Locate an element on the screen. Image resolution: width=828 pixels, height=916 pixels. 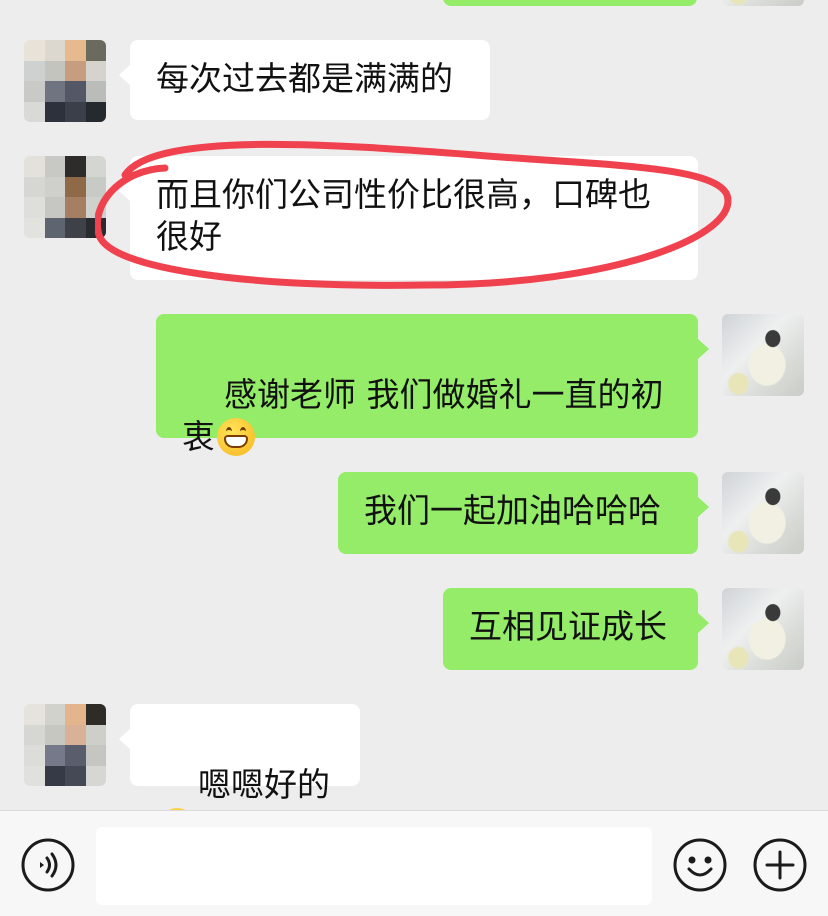
voice-icon is located at coordinates (48, 865).